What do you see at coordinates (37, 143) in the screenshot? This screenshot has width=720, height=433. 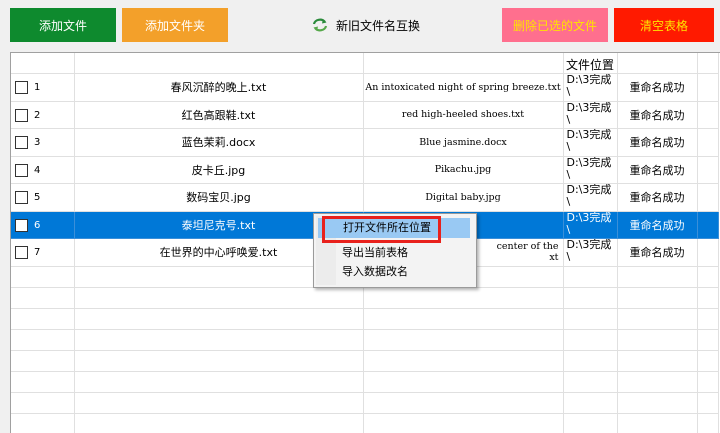 I see `row-number: 3` at bounding box center [37, 143].